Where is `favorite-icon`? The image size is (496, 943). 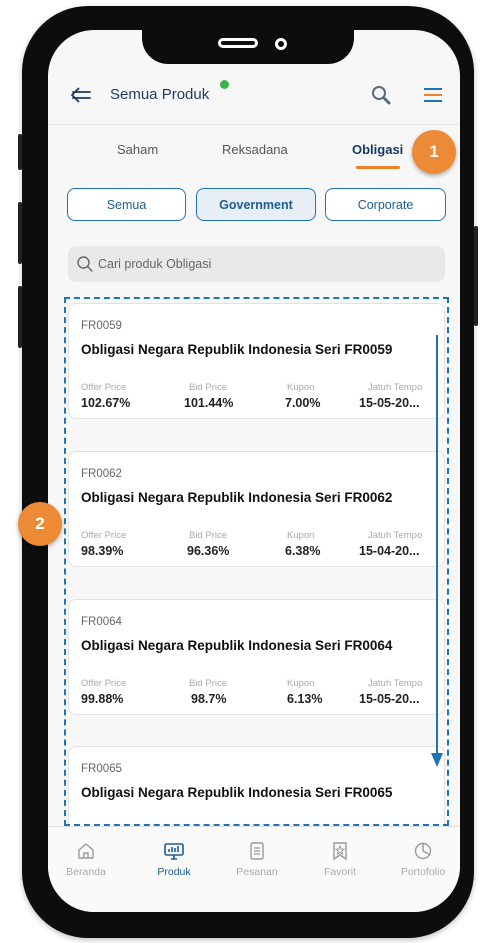 favorite-icon is located at coordinates (340, 851).